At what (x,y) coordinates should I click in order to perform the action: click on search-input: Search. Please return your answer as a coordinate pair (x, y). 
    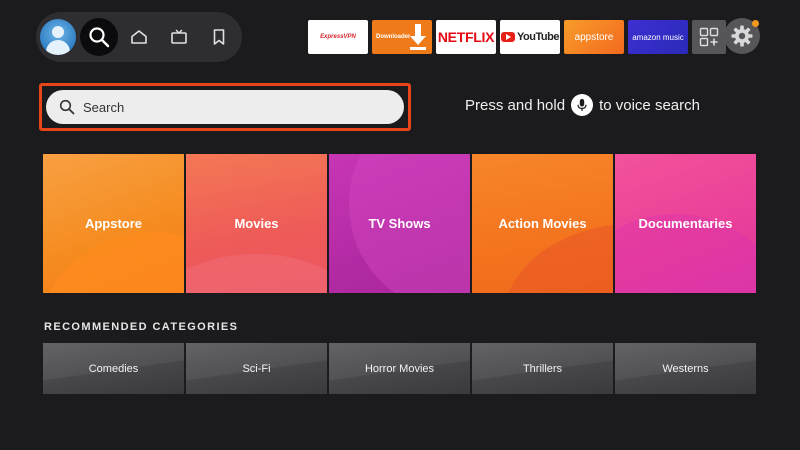
    Looking at the image, I should click on (225, 107).